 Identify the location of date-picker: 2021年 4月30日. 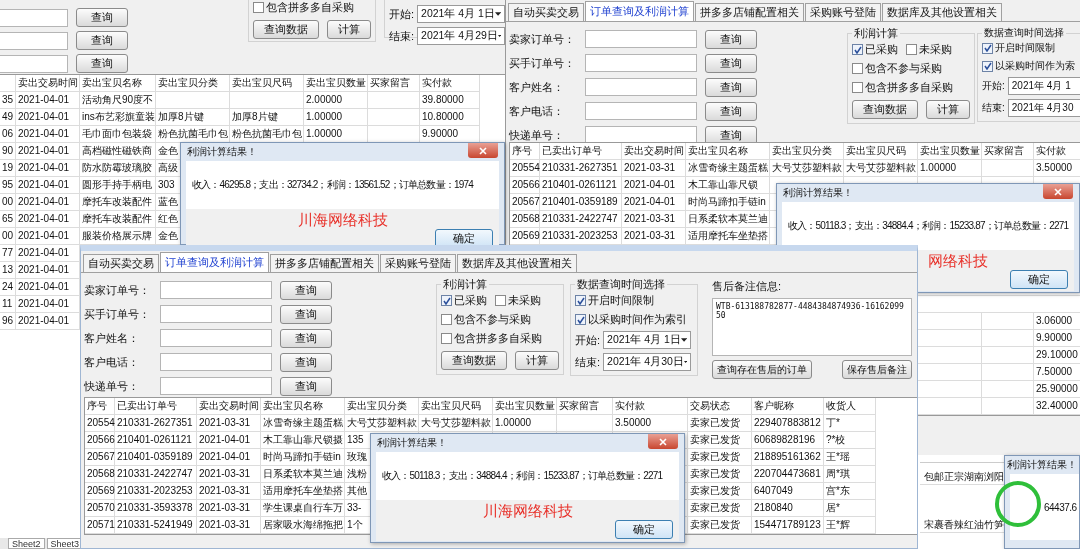
(647, 362).